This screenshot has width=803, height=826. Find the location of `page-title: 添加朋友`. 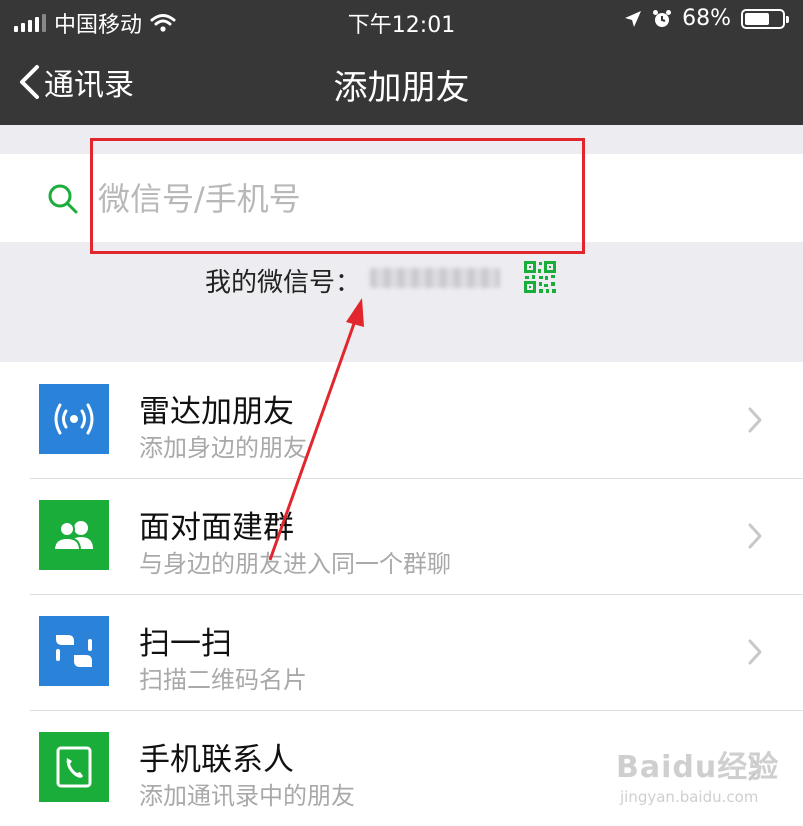

page-title: 添加朋友 is located at coordinates (401, 88).